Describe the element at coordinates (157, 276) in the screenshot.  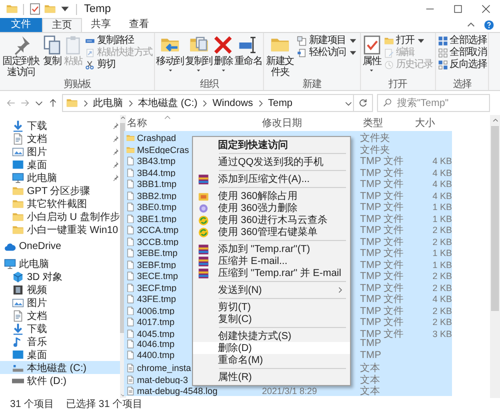
I see `file-name: 3ECE.tmp` at that location.